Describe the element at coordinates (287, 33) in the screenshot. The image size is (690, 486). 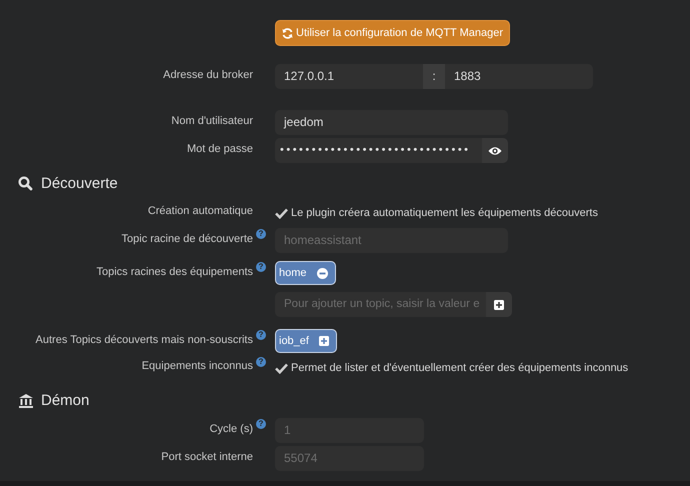
I see `refresh-icon` at that location.